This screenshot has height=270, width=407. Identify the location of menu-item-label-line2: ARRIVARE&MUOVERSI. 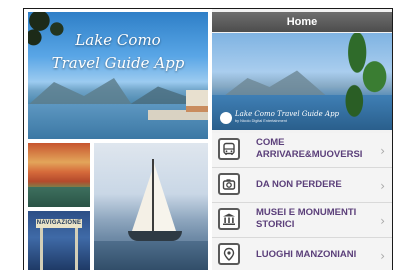
(309, 154).